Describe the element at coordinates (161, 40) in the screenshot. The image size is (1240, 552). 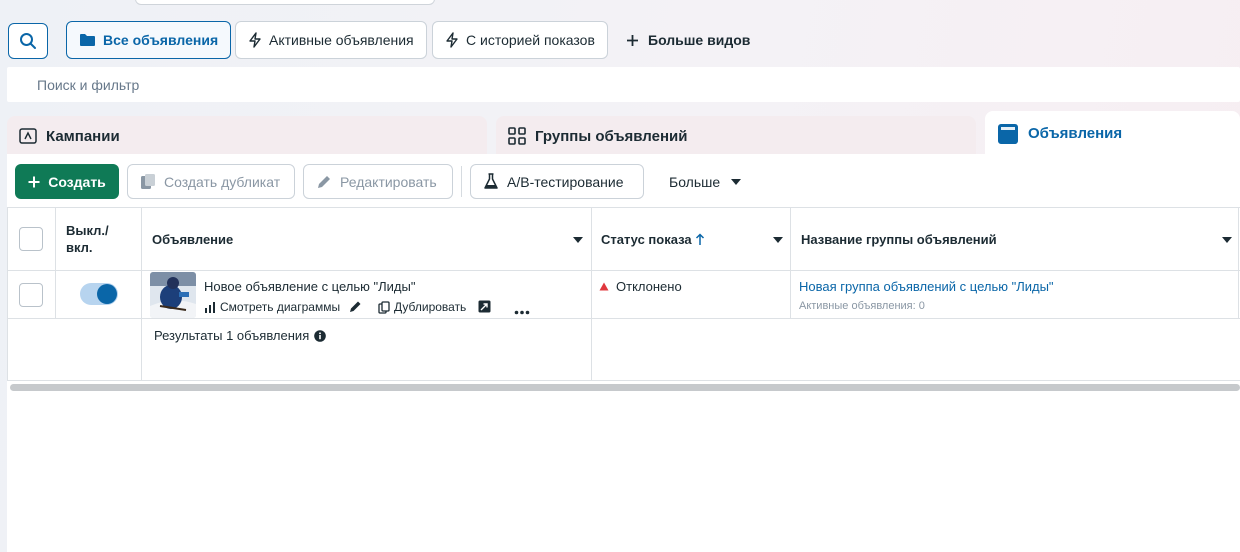
I see `view-tab-label: Все объявления` at that location.